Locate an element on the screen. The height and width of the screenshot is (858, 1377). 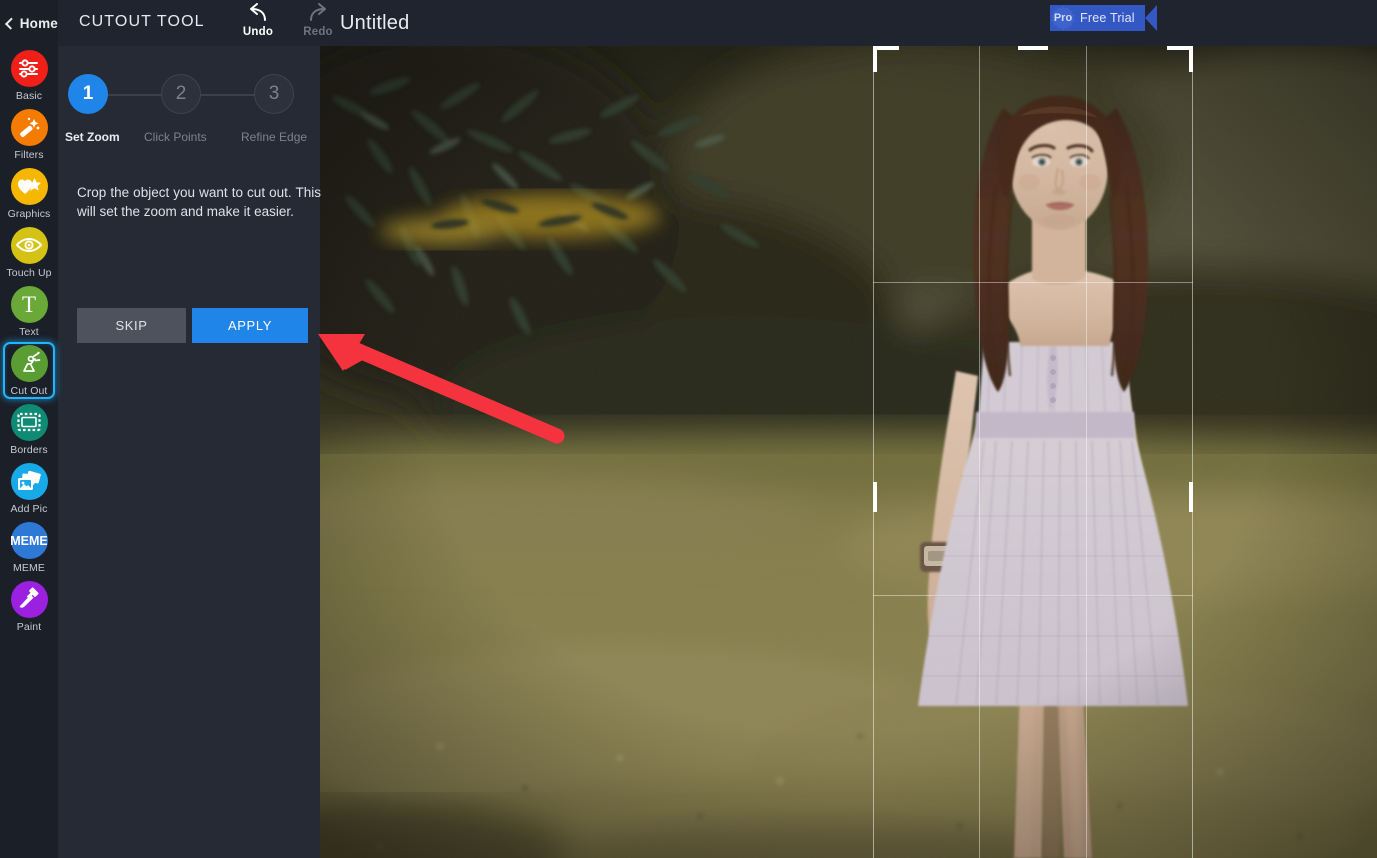
rail-label-basic: Basic is located at coordinates (29, 95).